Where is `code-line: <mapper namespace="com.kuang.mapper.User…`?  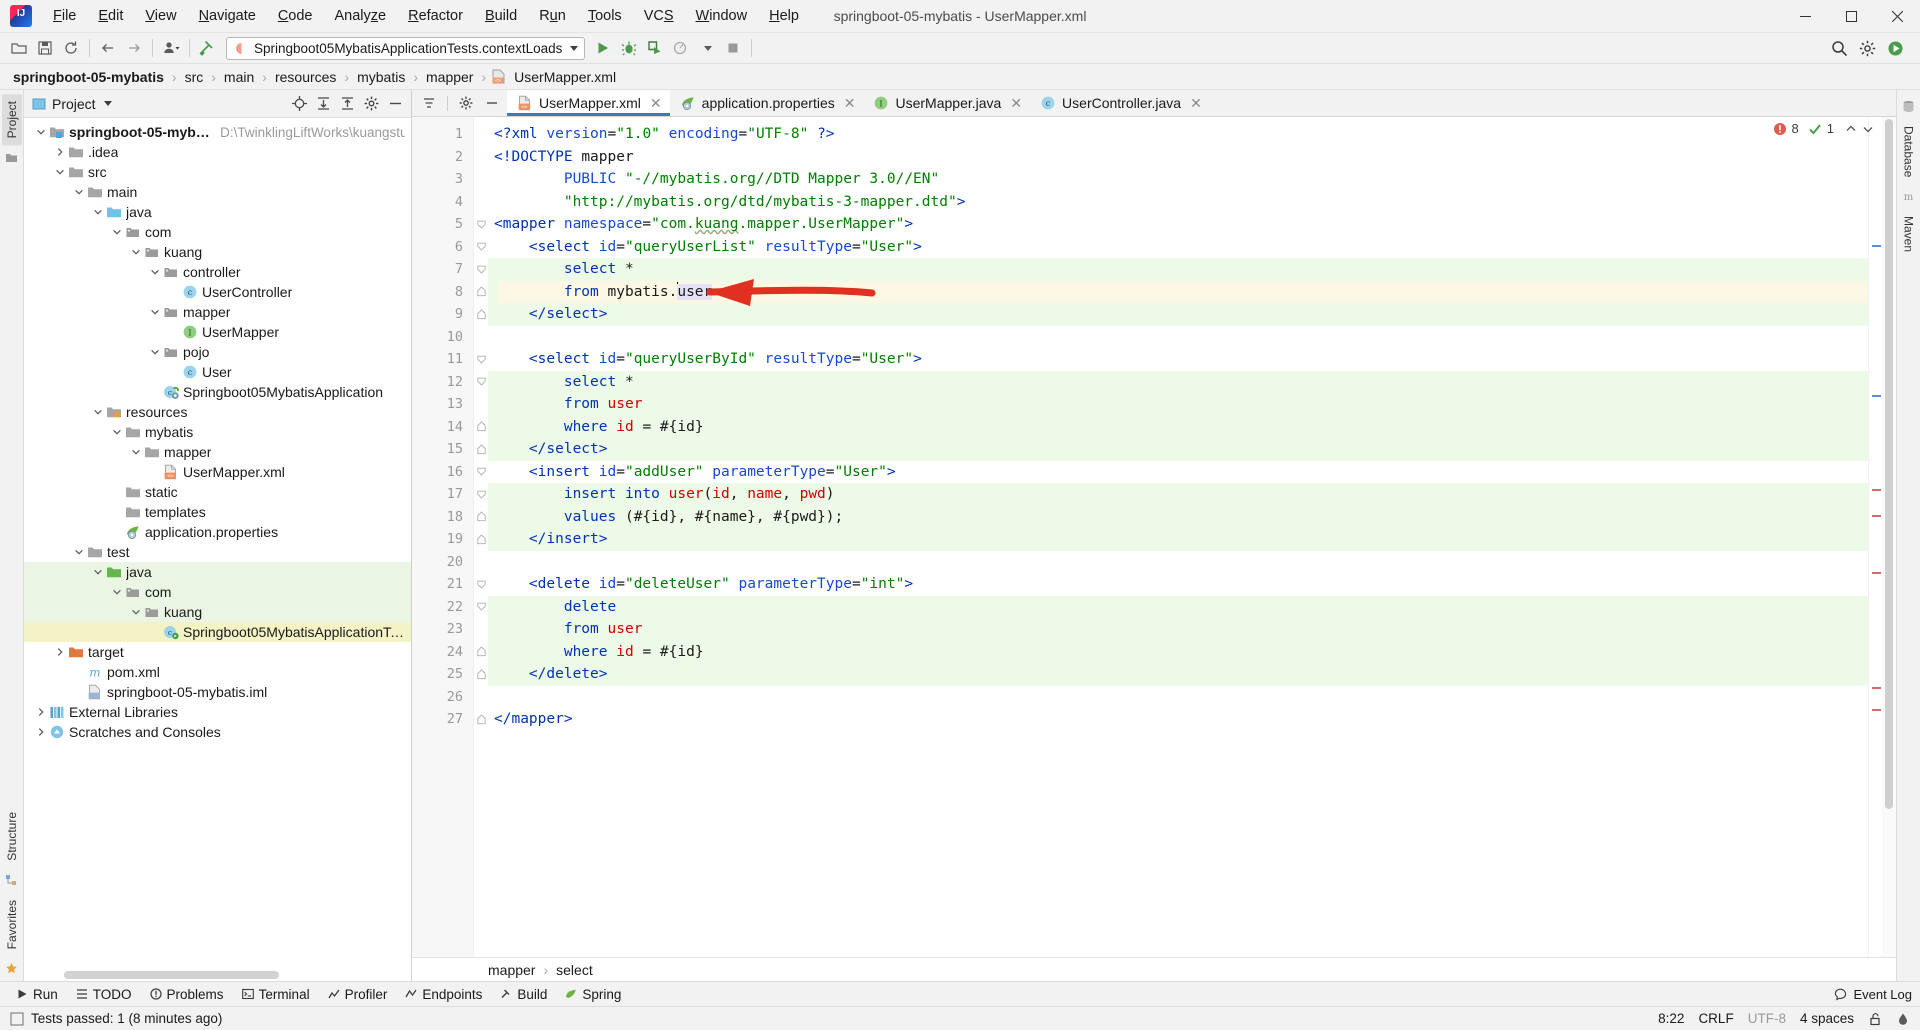
code-line: <mapper namespace="com.kuang.mapper.User… is located at coordinates (1178, 224).